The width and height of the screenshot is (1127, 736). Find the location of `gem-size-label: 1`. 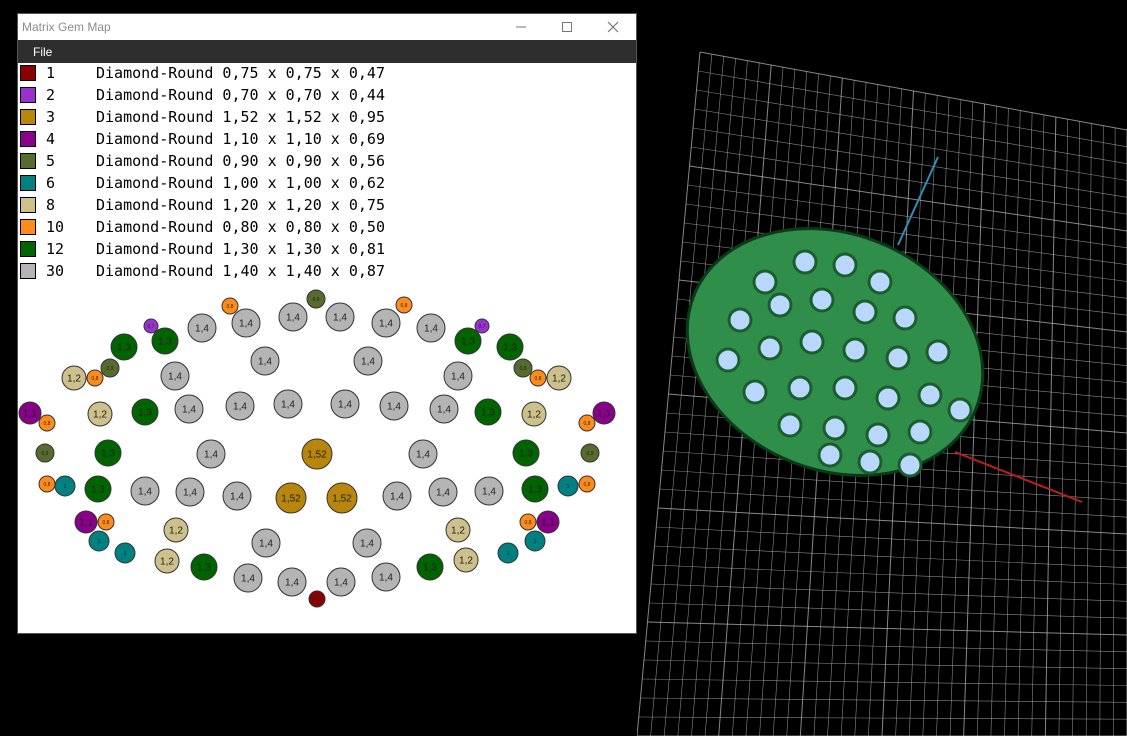

gem-size-label: 1 is located at coordinates (99, 542).